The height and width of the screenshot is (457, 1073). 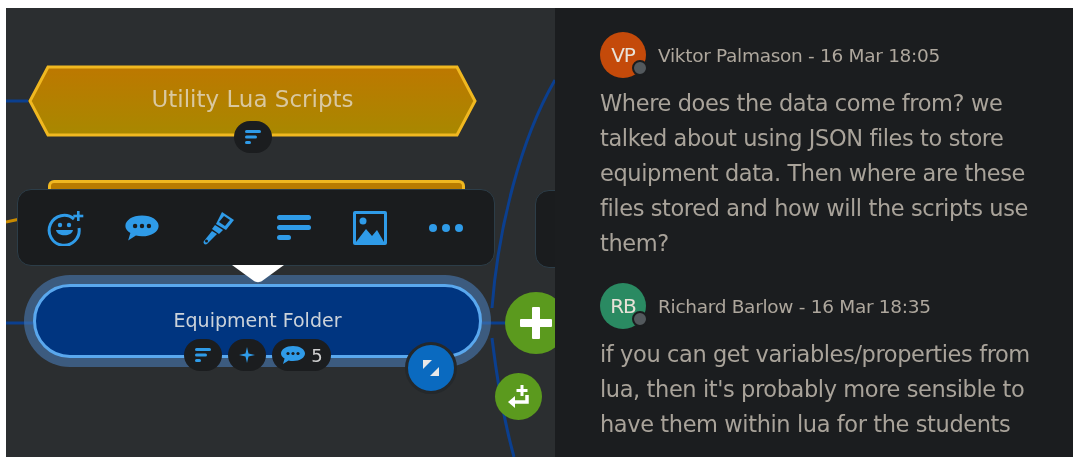 I want to click on toolbar-pointer-icon, so click(x=258, y=274).